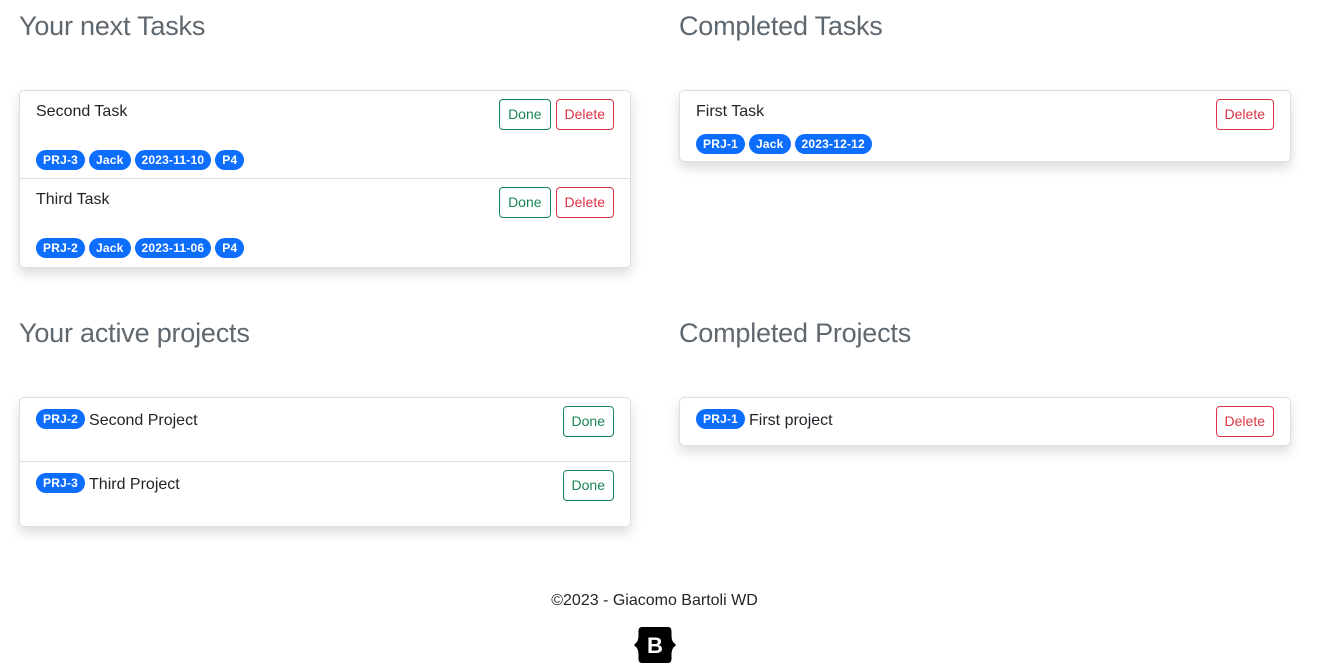  Describe the element at coordinates (173, 248) in the screenshot. I see `due-date-badge: 2023-11-06` at that location.